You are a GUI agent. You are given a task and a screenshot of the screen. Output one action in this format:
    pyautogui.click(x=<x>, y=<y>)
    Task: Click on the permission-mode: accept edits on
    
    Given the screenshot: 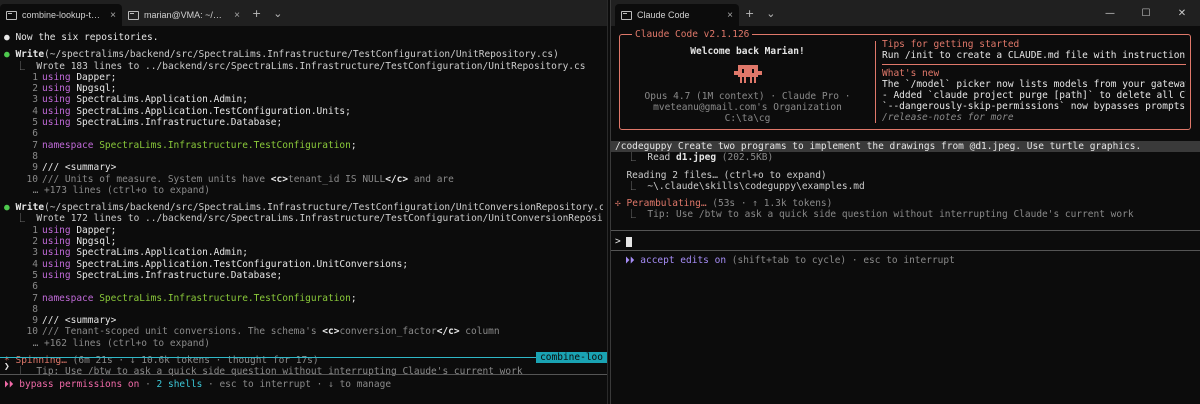 What is the action you would take?
    pyautogui.click(x=683, y=260)
    